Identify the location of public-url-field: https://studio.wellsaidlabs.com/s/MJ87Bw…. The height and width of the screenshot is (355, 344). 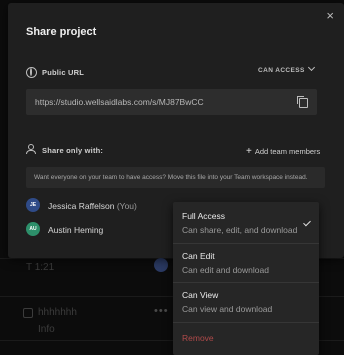
(171, 102).